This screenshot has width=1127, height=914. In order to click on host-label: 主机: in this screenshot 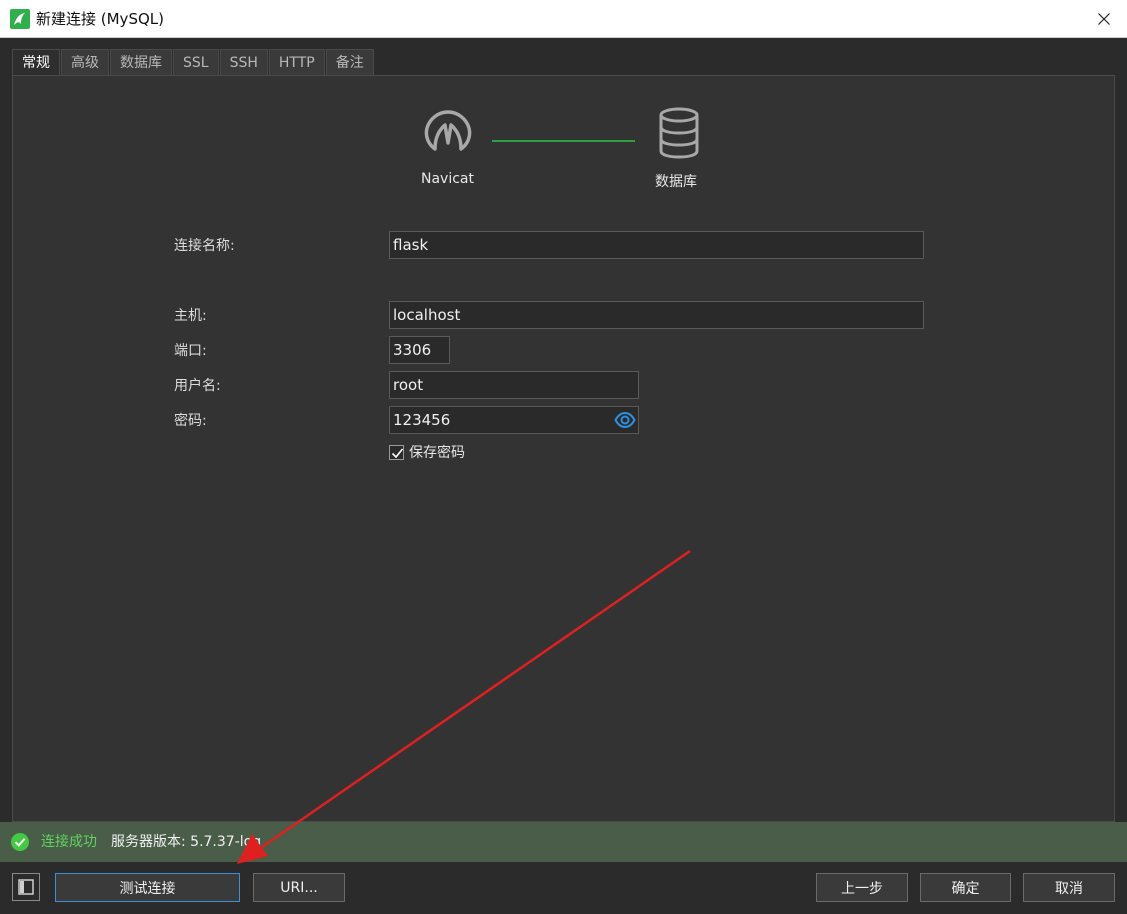, I will do `click(190, 316)`.